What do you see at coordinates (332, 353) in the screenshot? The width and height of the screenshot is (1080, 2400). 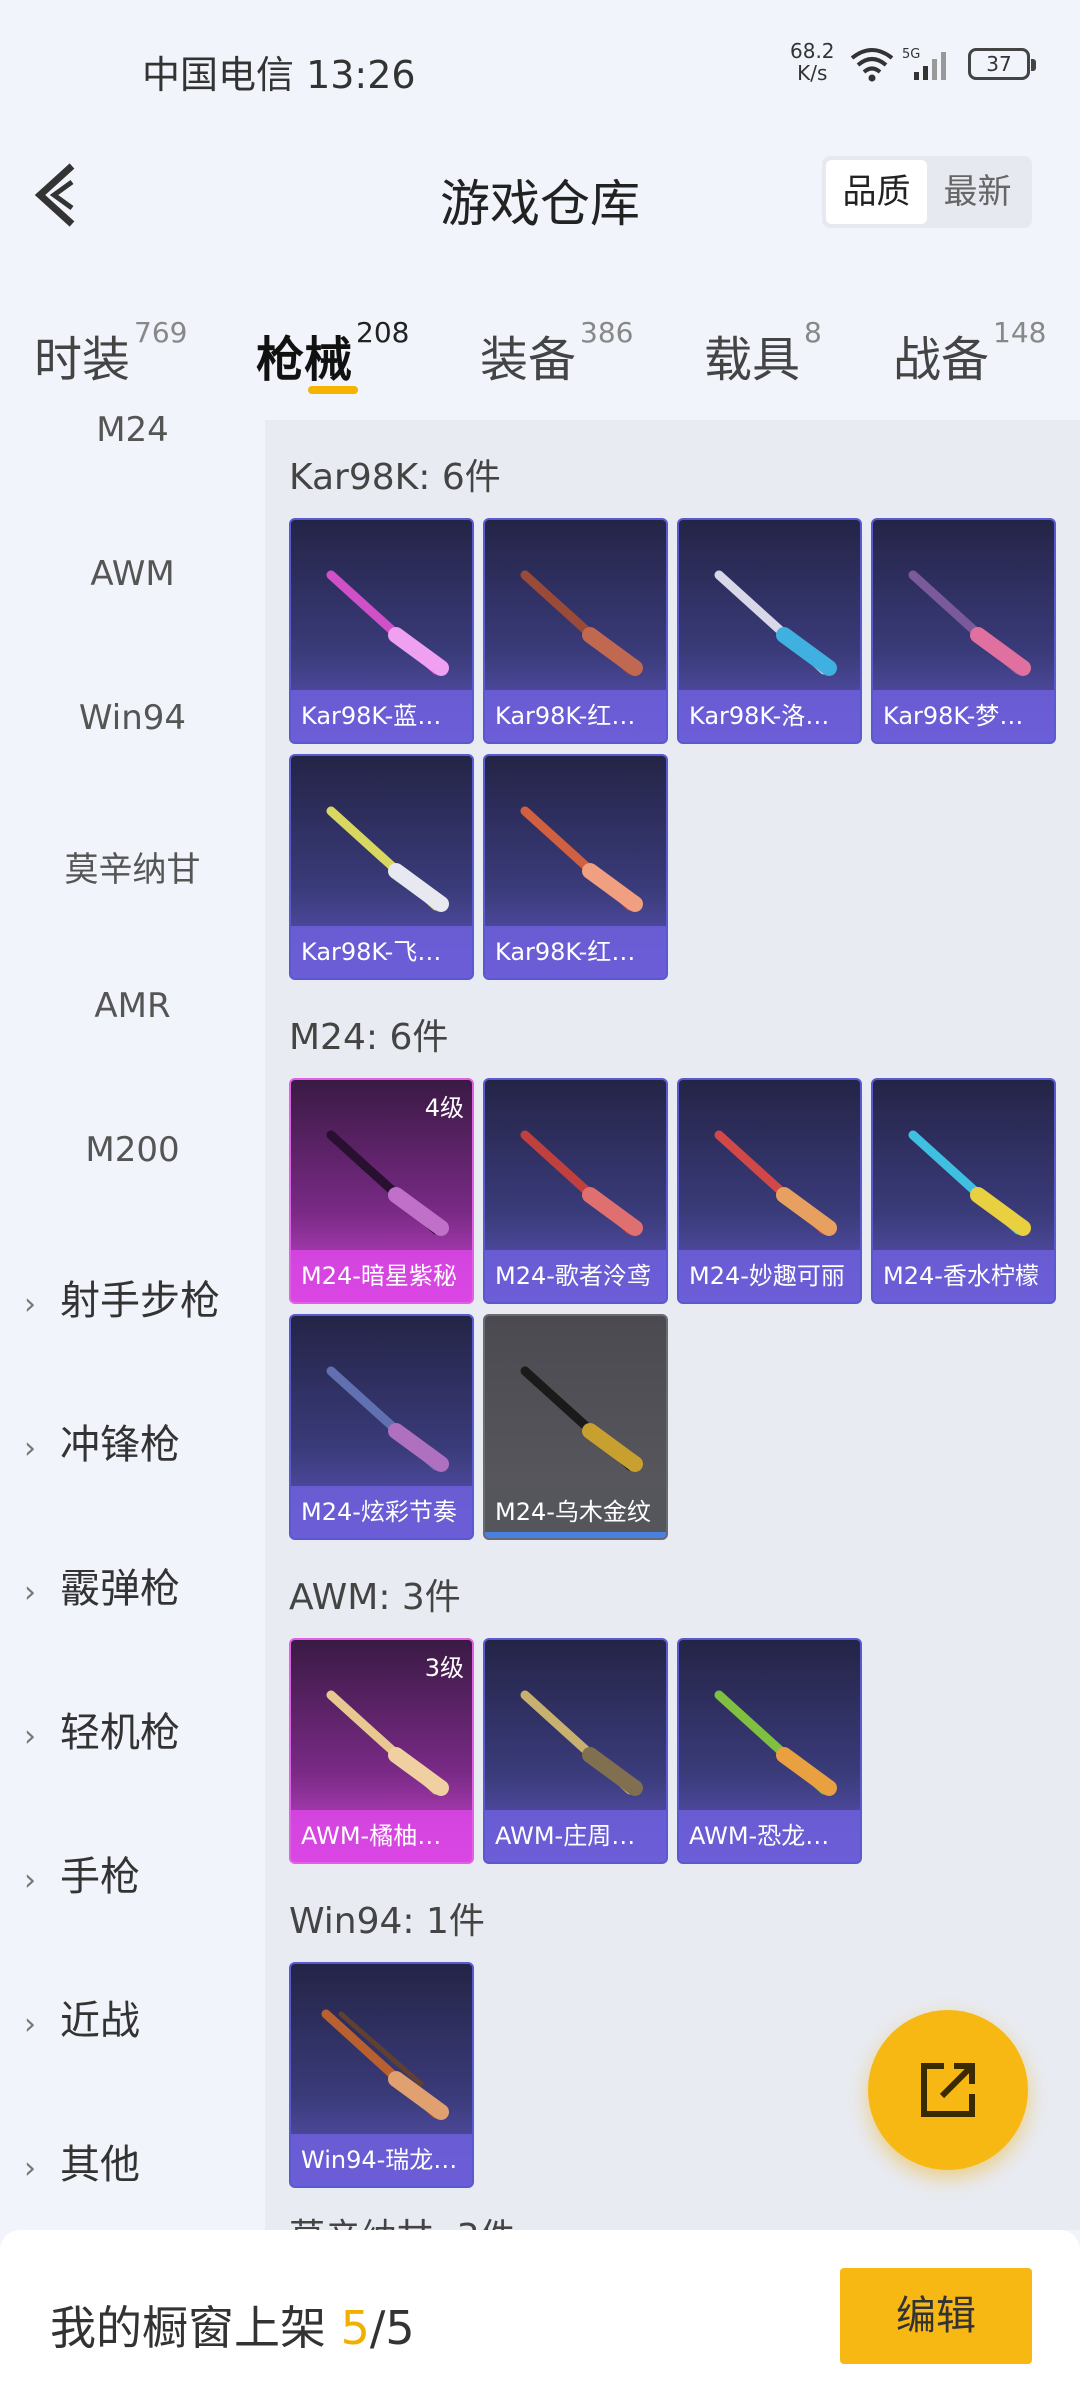 I see `tab-guns: 枪械 208` at bounding box center [332, 353].